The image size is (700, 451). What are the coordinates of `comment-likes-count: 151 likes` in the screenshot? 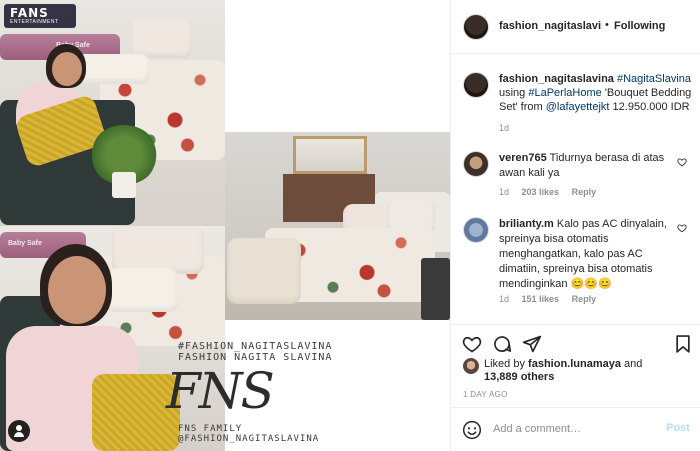 It's located at (541, 299).